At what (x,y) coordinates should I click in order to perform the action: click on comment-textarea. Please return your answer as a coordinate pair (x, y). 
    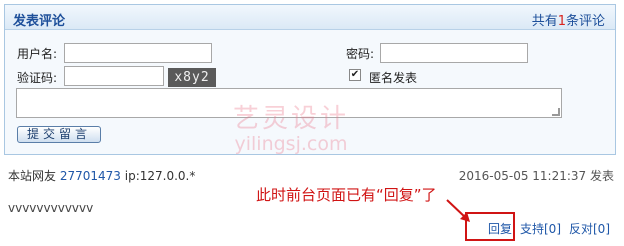
    Looking at the image, I should click on (289, 103).